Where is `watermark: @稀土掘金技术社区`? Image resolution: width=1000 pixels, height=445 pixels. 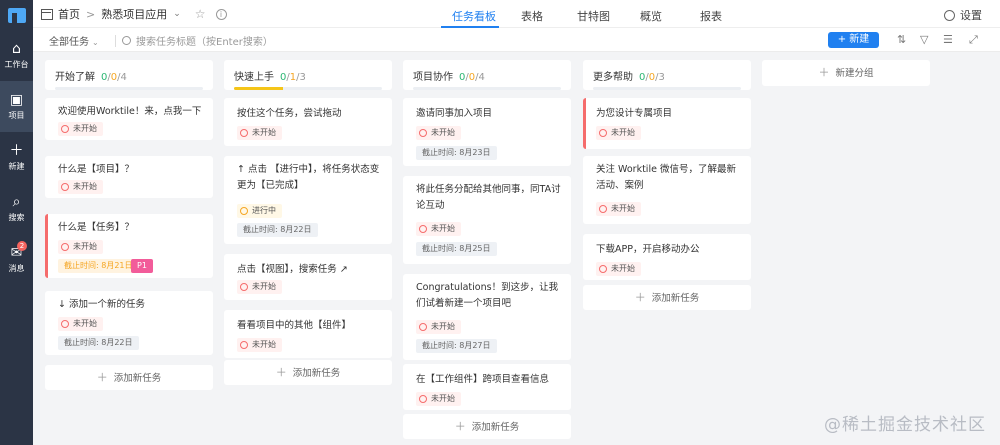
watermark: @稀土掘金技术社区 is located at coordinates (905, 425).